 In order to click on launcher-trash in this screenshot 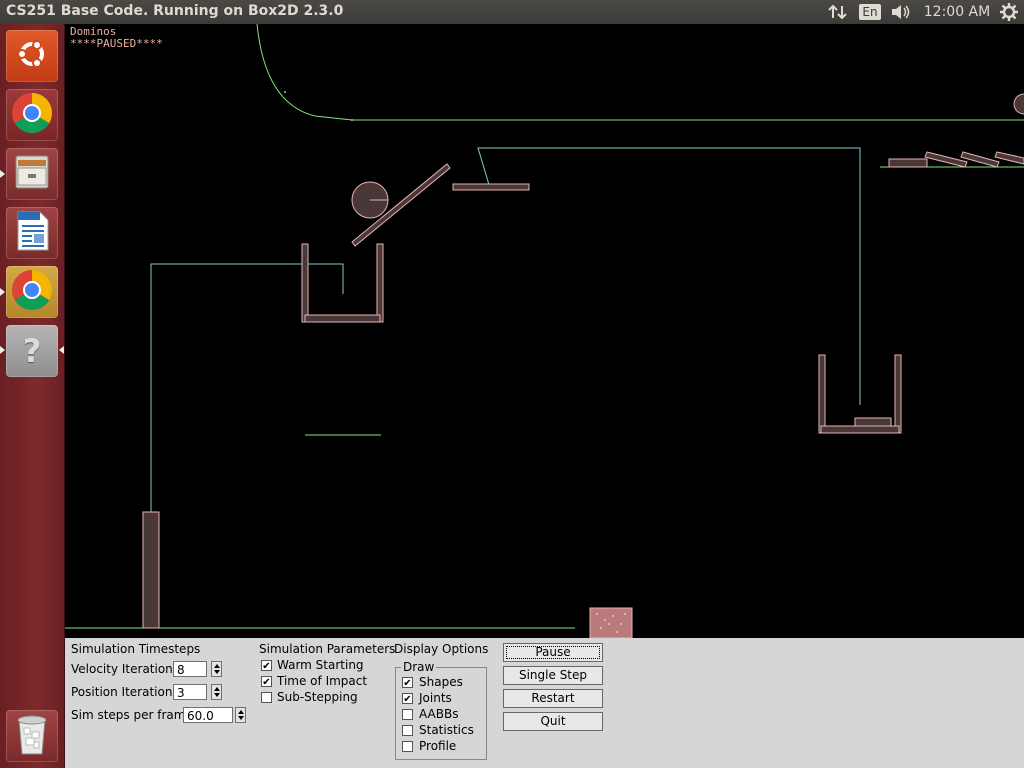, I will do `click(32, 736)`.